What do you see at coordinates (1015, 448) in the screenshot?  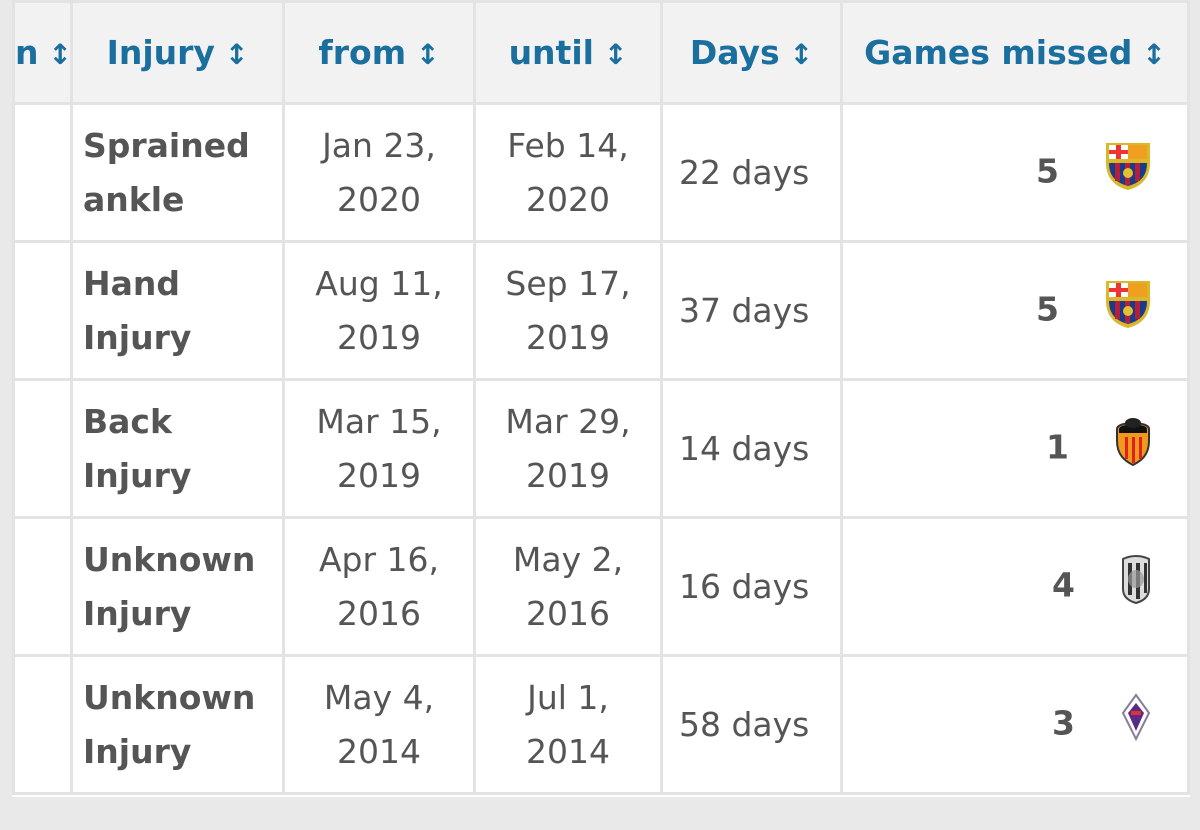 I see `games-missed-cell: 1` at bounding box center [1015, 448].